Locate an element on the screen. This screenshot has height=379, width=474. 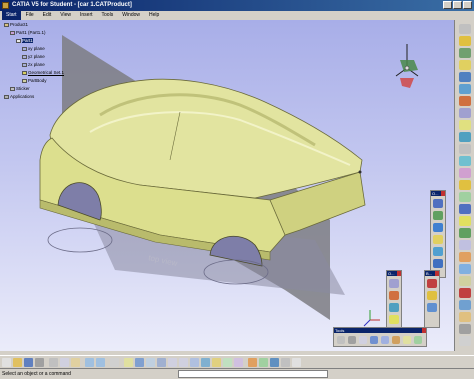
undo-icon is located at coordinates (89, 362).